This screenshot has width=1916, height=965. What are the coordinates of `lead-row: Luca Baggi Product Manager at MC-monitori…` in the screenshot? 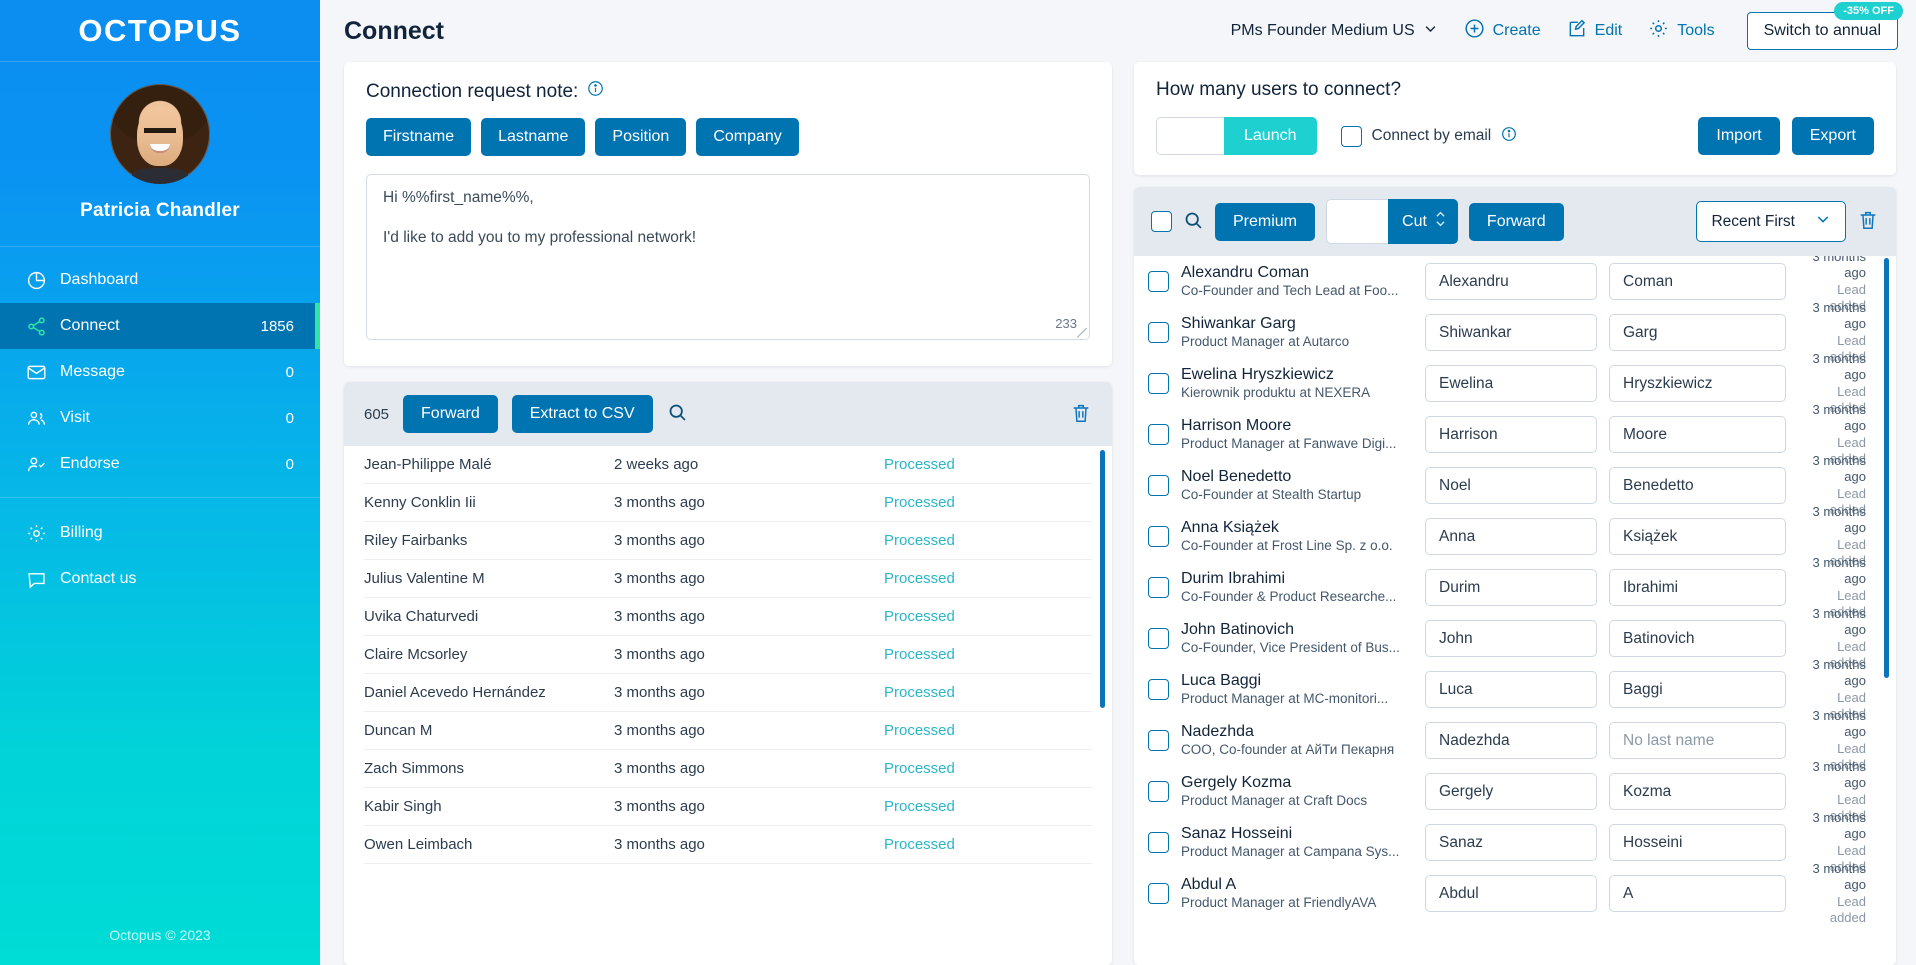 It's located at (1515, 689).